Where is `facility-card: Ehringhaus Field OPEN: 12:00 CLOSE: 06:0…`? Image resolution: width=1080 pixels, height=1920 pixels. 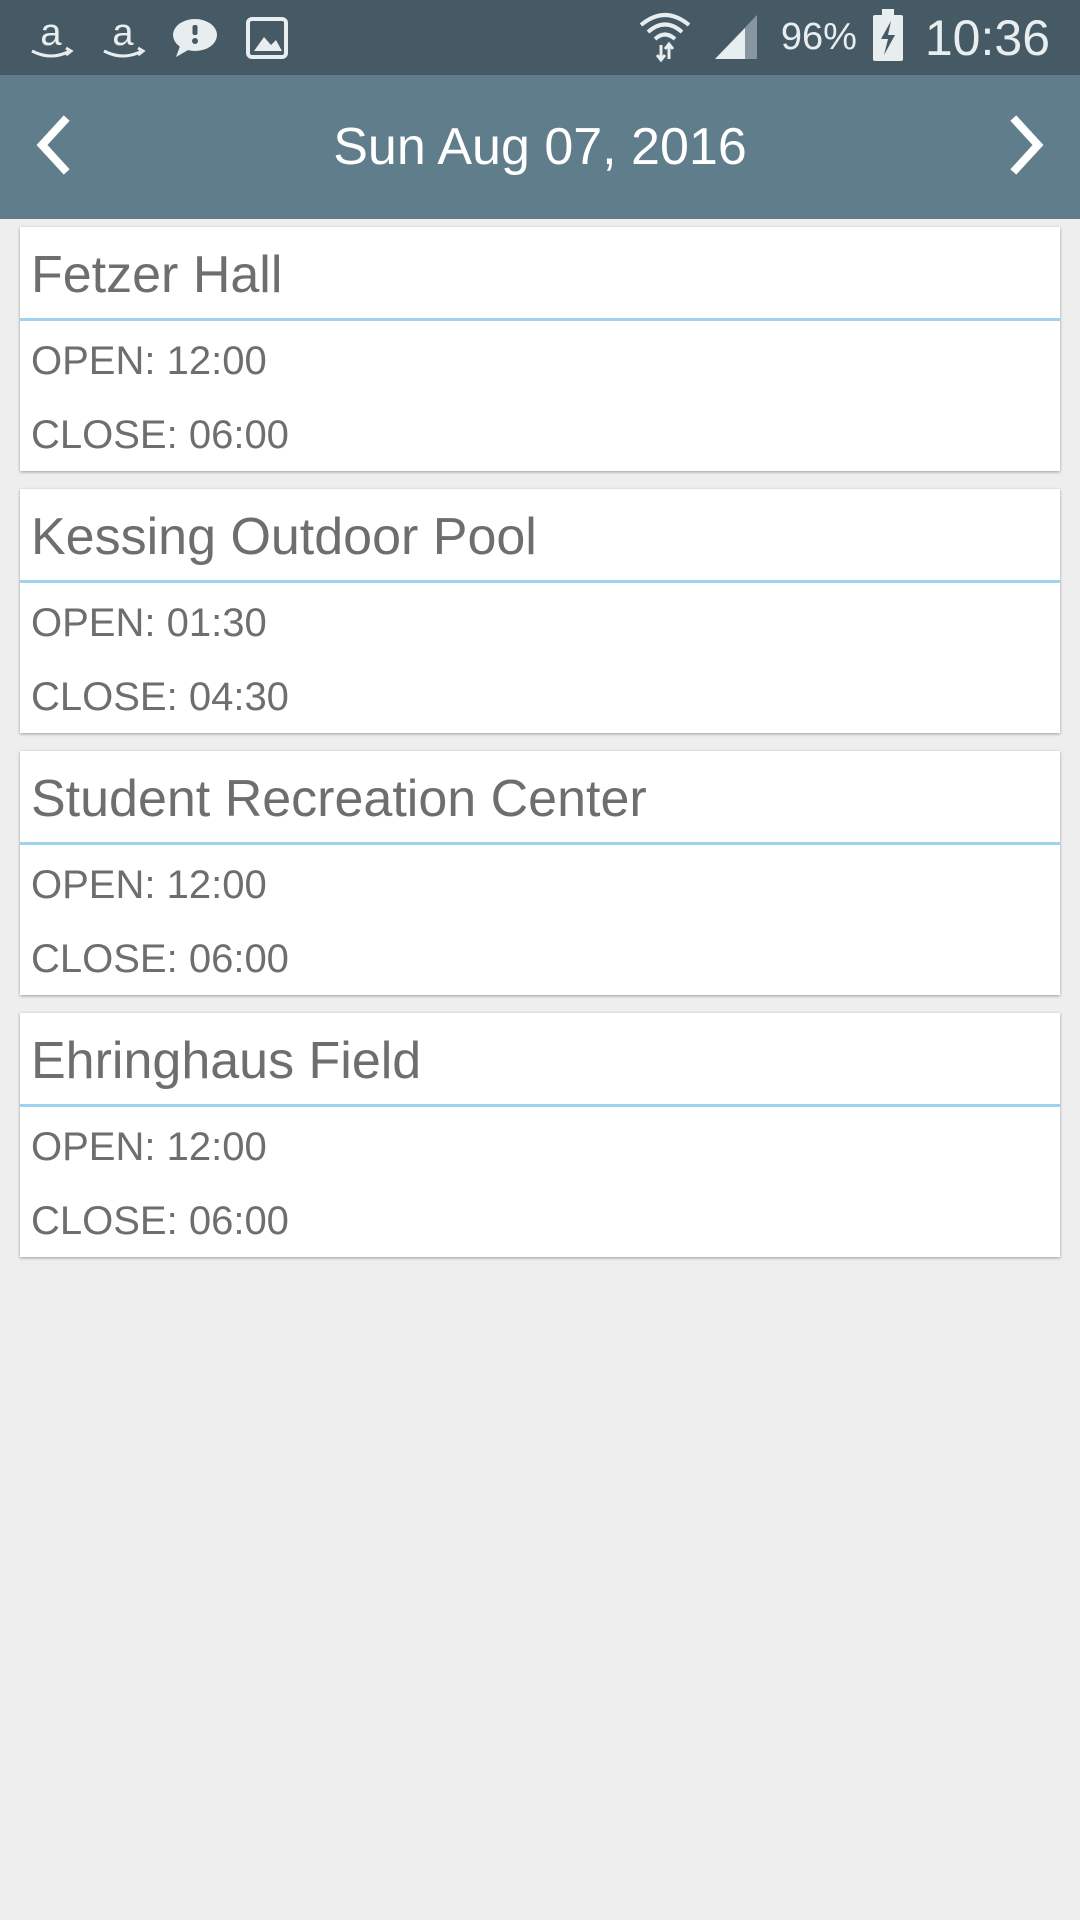
facility-card: Ehringhaus Field OPEN: 12:00 CLOSE: 06:0… is located at coordinates (540, 1135).